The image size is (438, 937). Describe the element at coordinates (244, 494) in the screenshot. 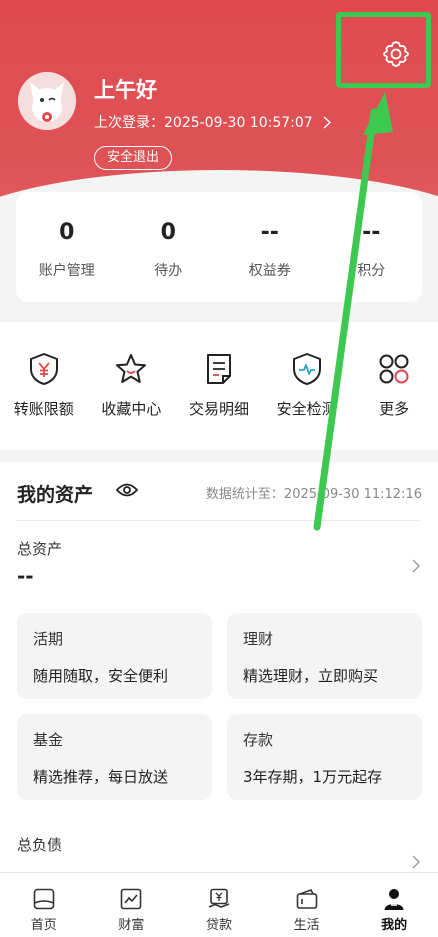

I see `stat-time-label: 数据统计至：` at that location.